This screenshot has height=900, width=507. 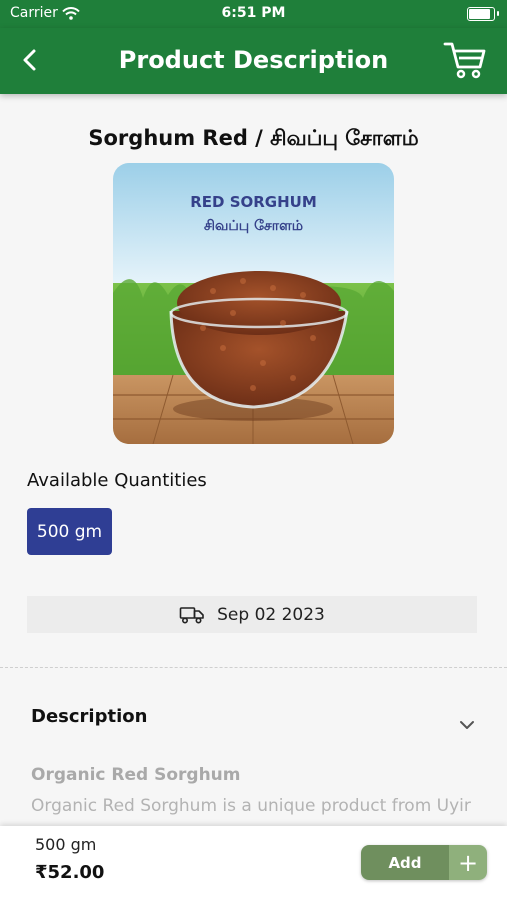 I want to click on add-to-cart-button: Add +, so click(x=424, y=862).